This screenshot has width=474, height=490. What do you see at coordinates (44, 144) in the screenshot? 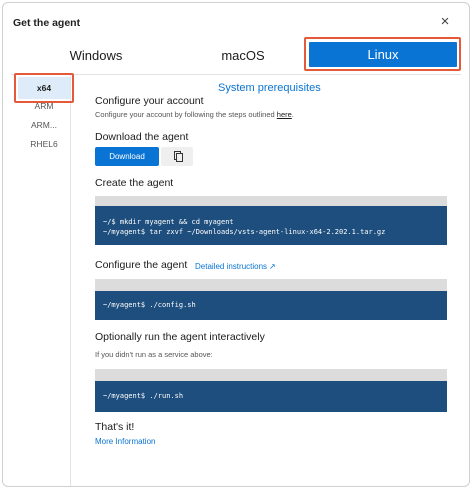
I see `arch-item-rhel6: RHEL6` at bounding box center [44, 144].